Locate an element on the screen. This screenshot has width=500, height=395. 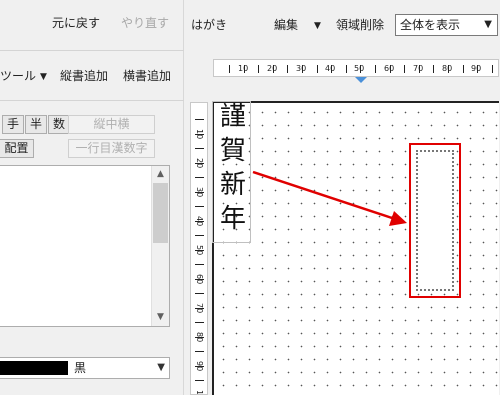
vertical-text-box: 謹 賀 新 年 is located at coordinates (231, 172).